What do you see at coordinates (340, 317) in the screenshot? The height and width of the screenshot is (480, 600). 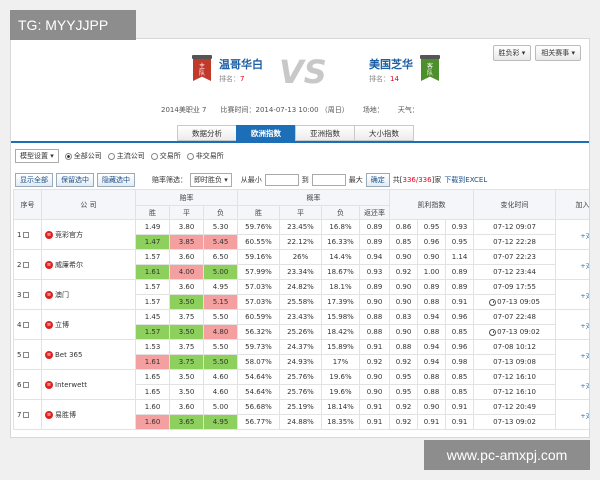 I see `prob-cell: 15.98%` at bounding box center [340, 317].